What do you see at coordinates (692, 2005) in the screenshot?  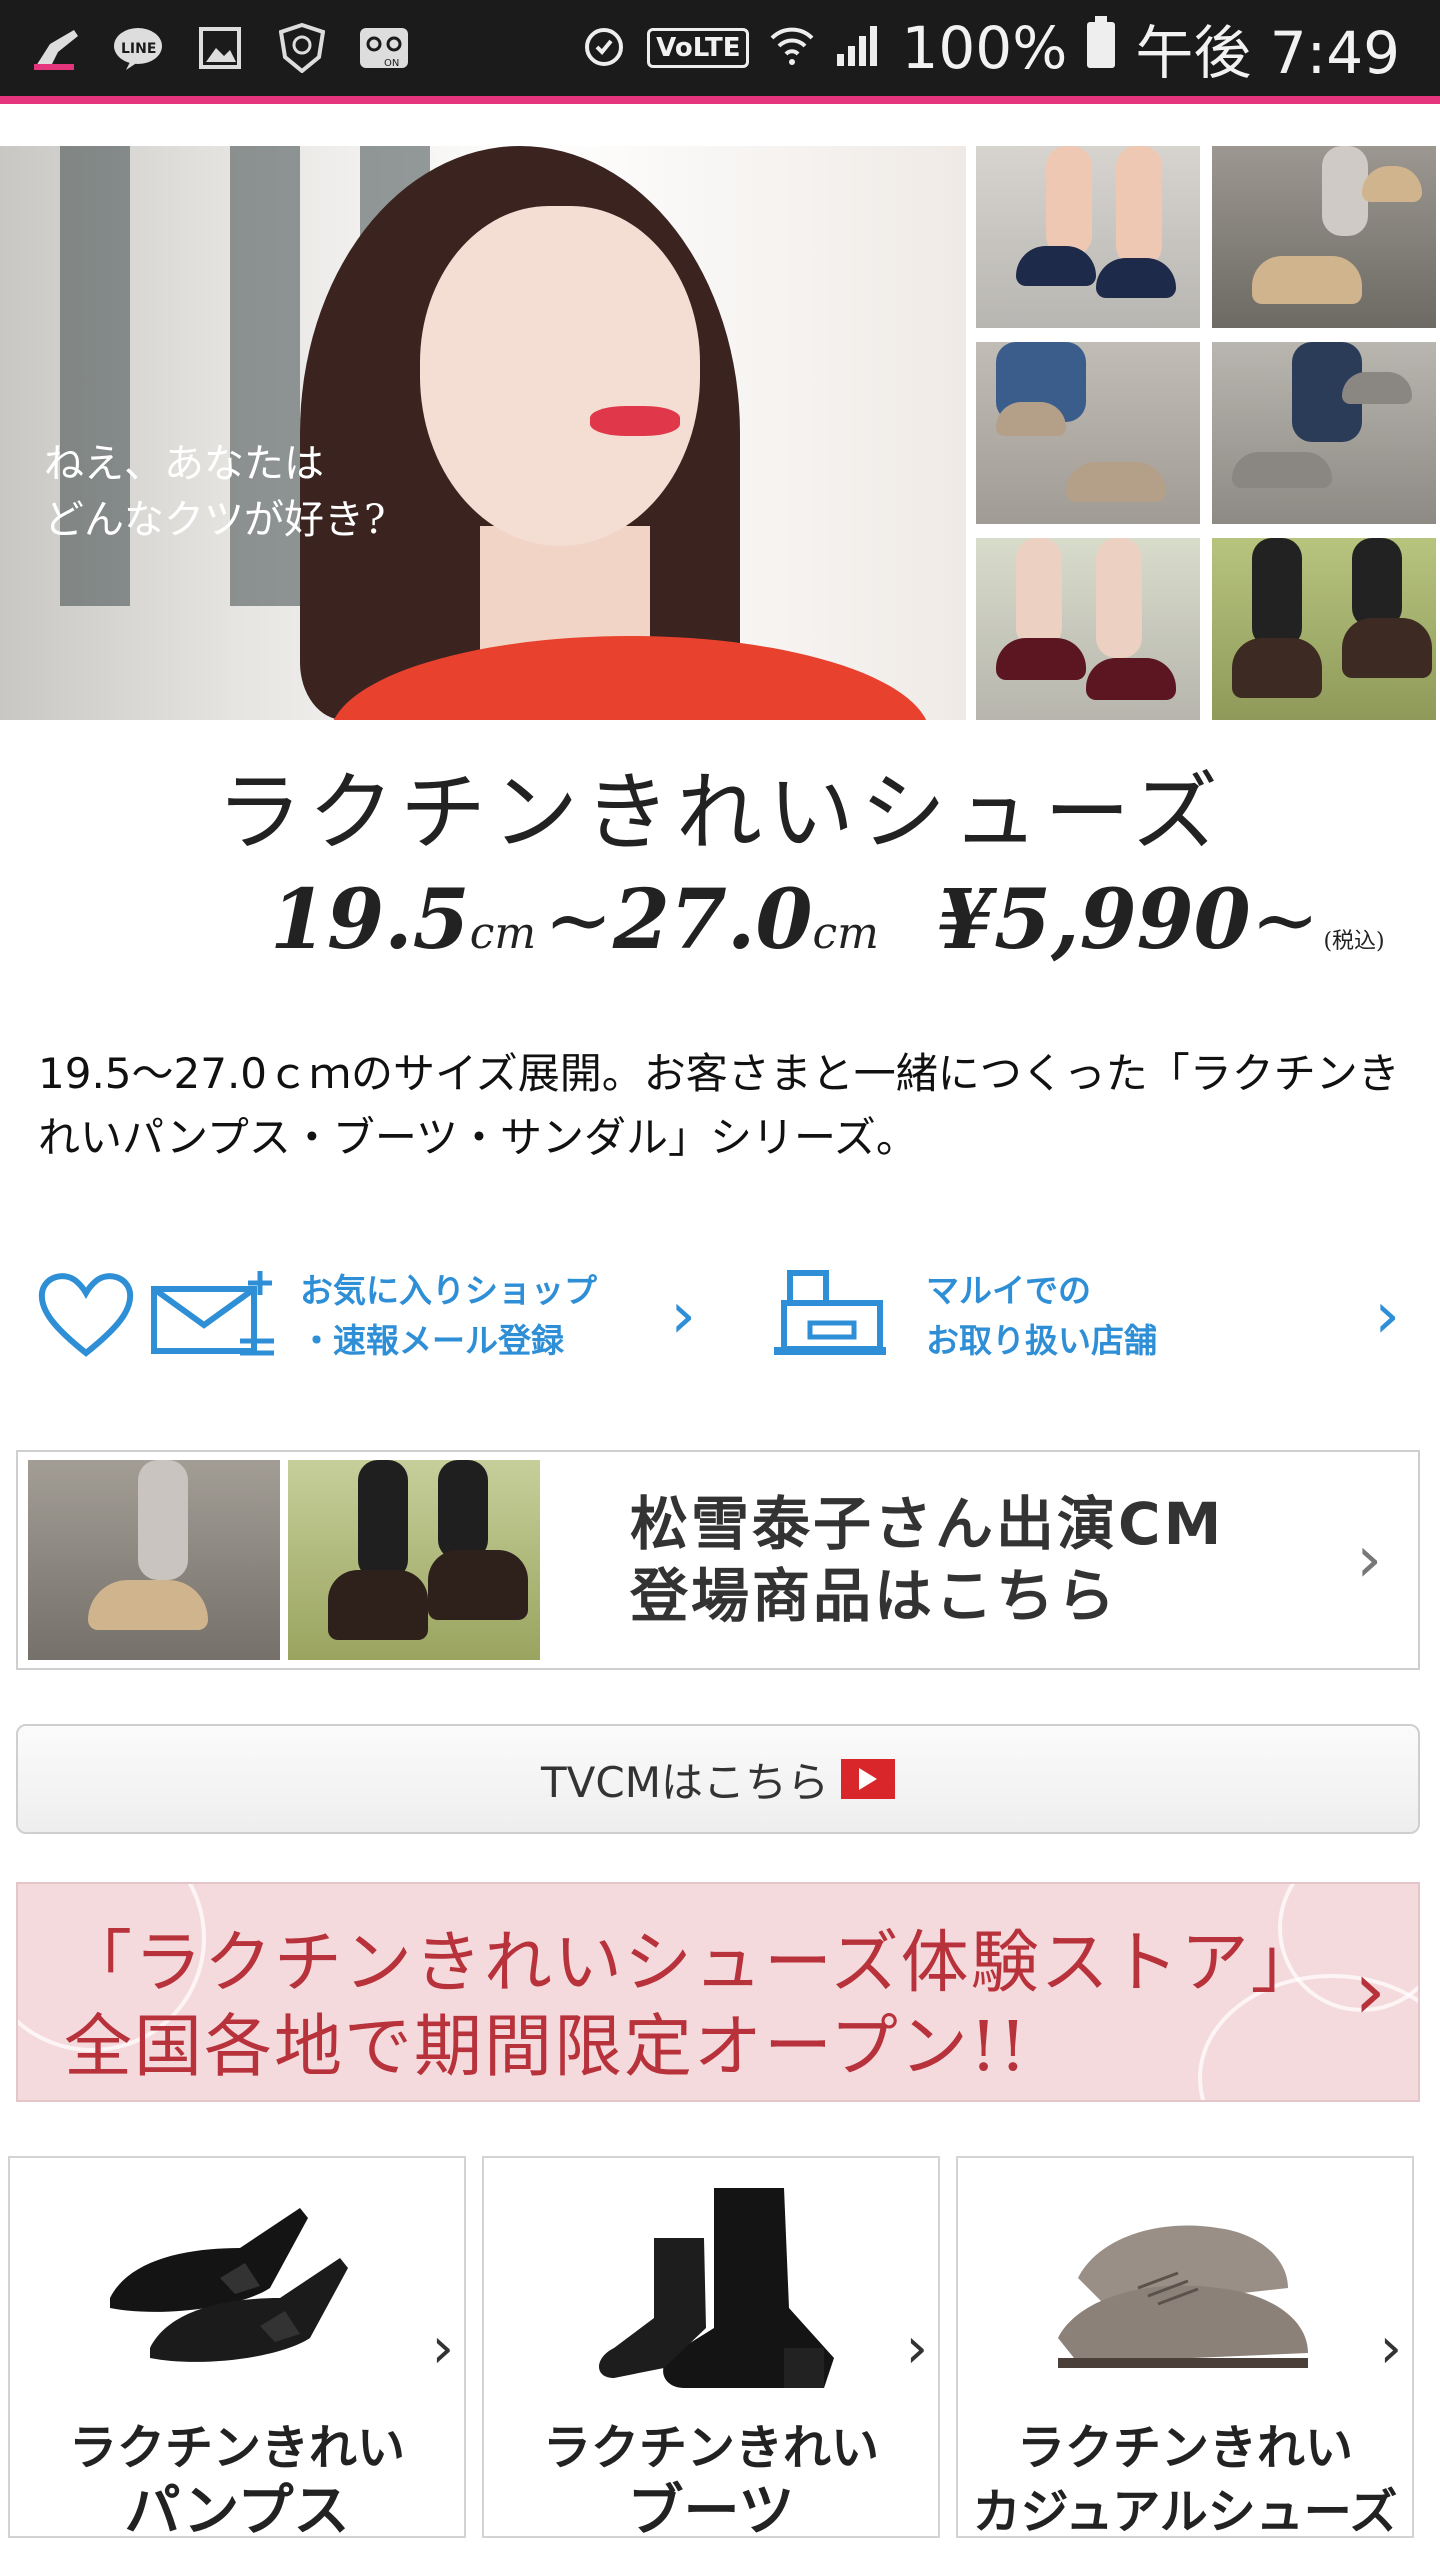 I see `experience-store-text: 「ラクチンきれいシューズ体験ストア」 全国各地で期間限定オープン!!` at bounding box center [692, 2005].